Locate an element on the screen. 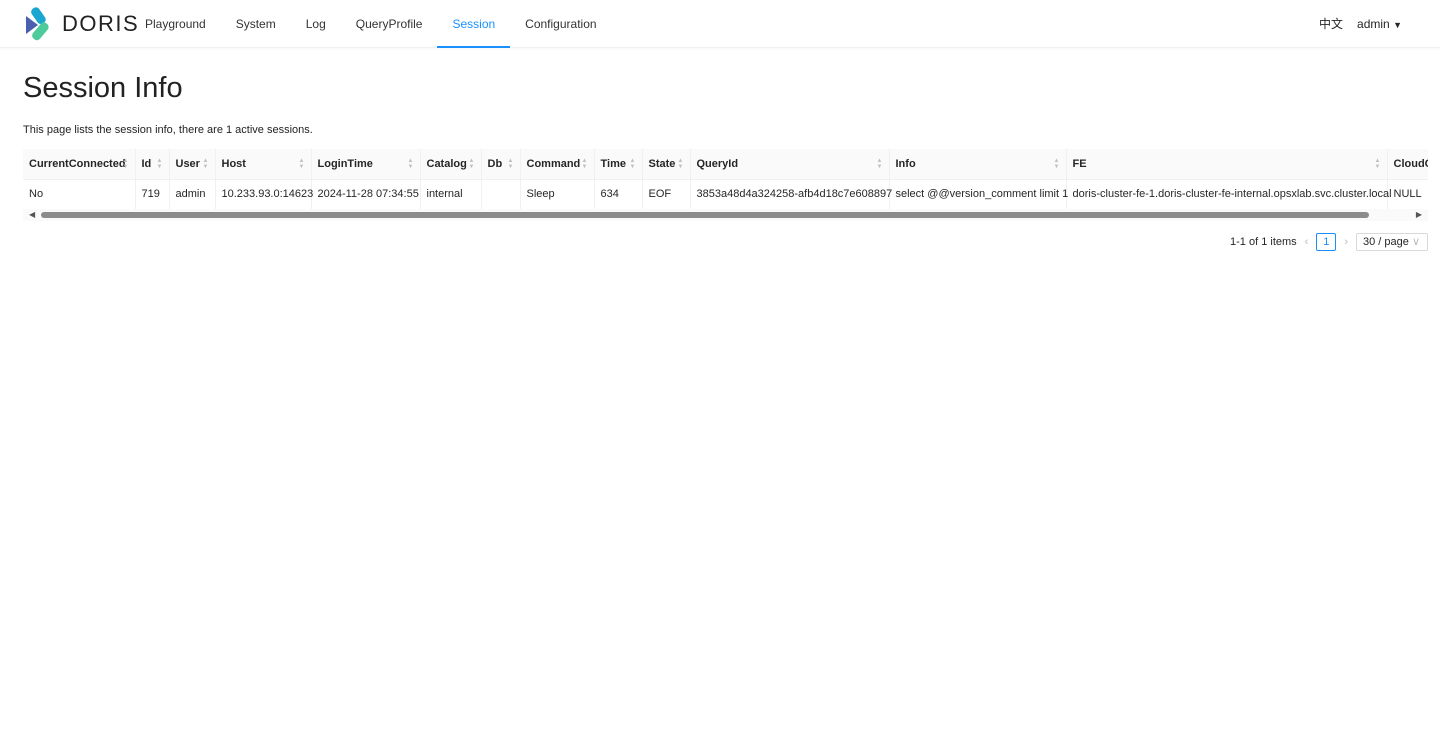 The height and width of the screenshot is (730, 1440). page-size-select: 30 / page ∨ is located at coordinates (1392, 242).